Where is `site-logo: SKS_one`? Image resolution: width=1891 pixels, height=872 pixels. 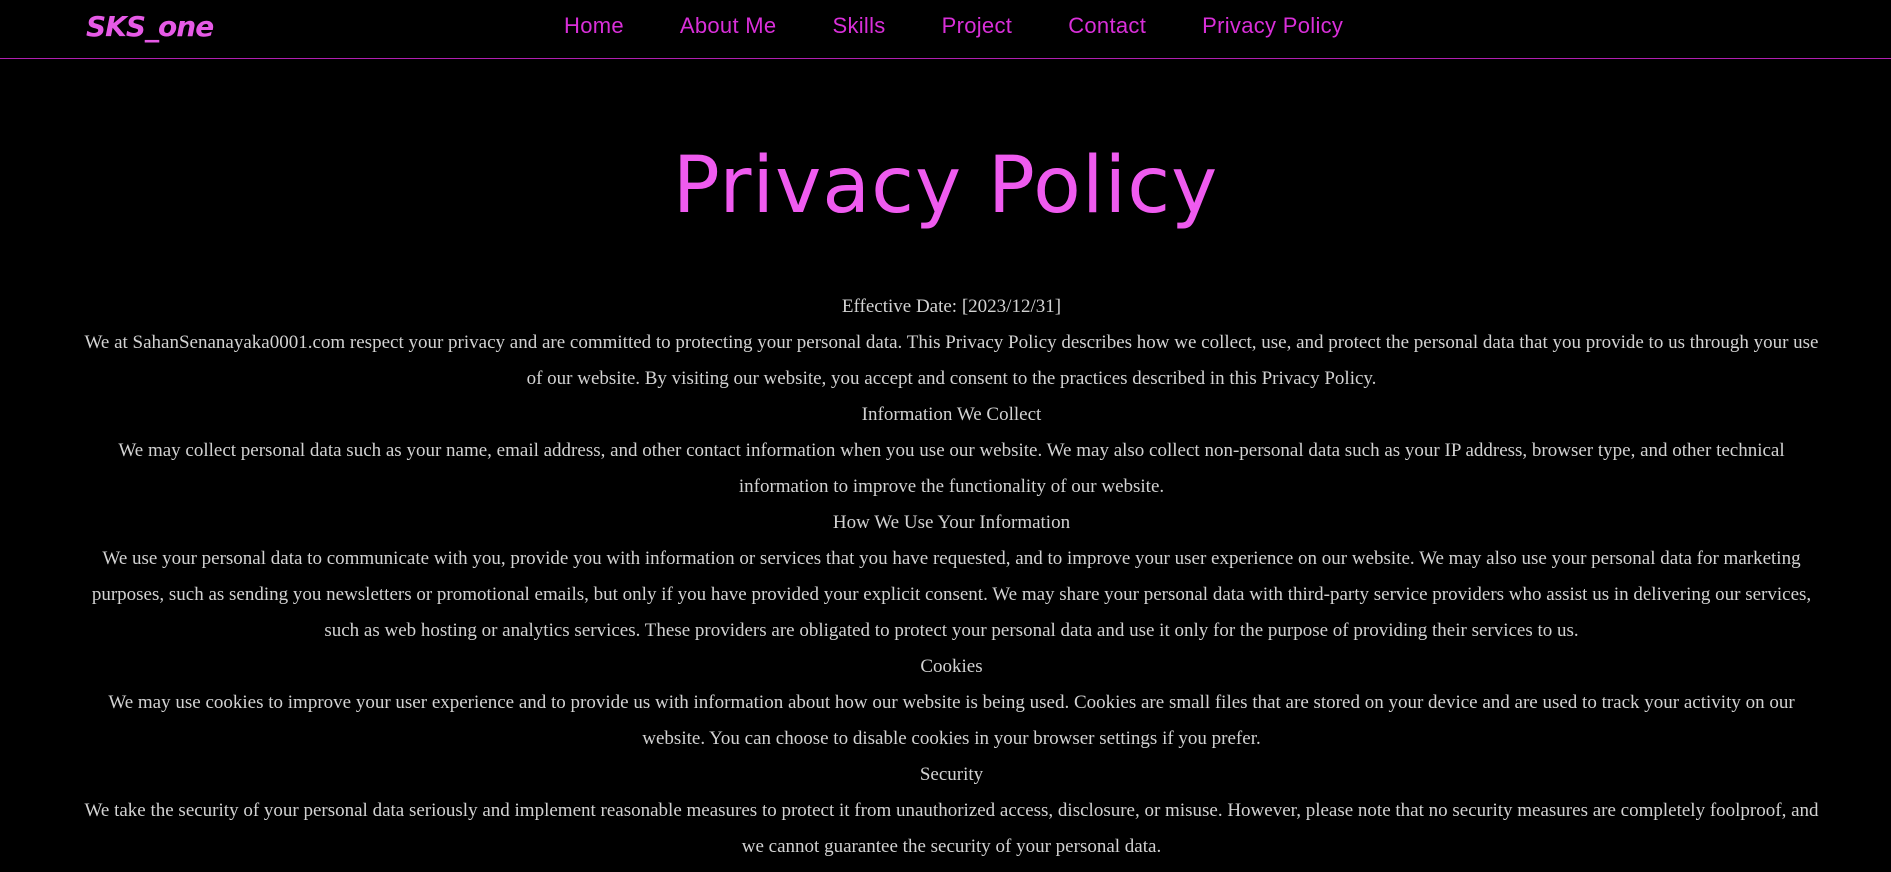 site-logo: SKS_one is located at coordinates (150, 26).